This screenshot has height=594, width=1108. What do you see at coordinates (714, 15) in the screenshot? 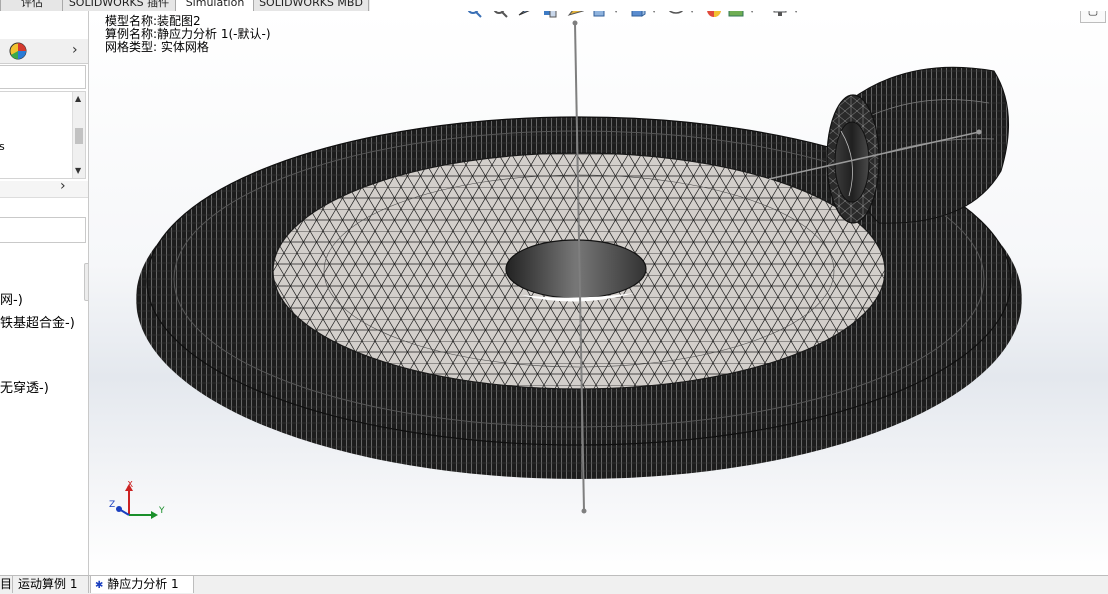
I see `edit-appearance-icon` at bounding box center [714, 15].